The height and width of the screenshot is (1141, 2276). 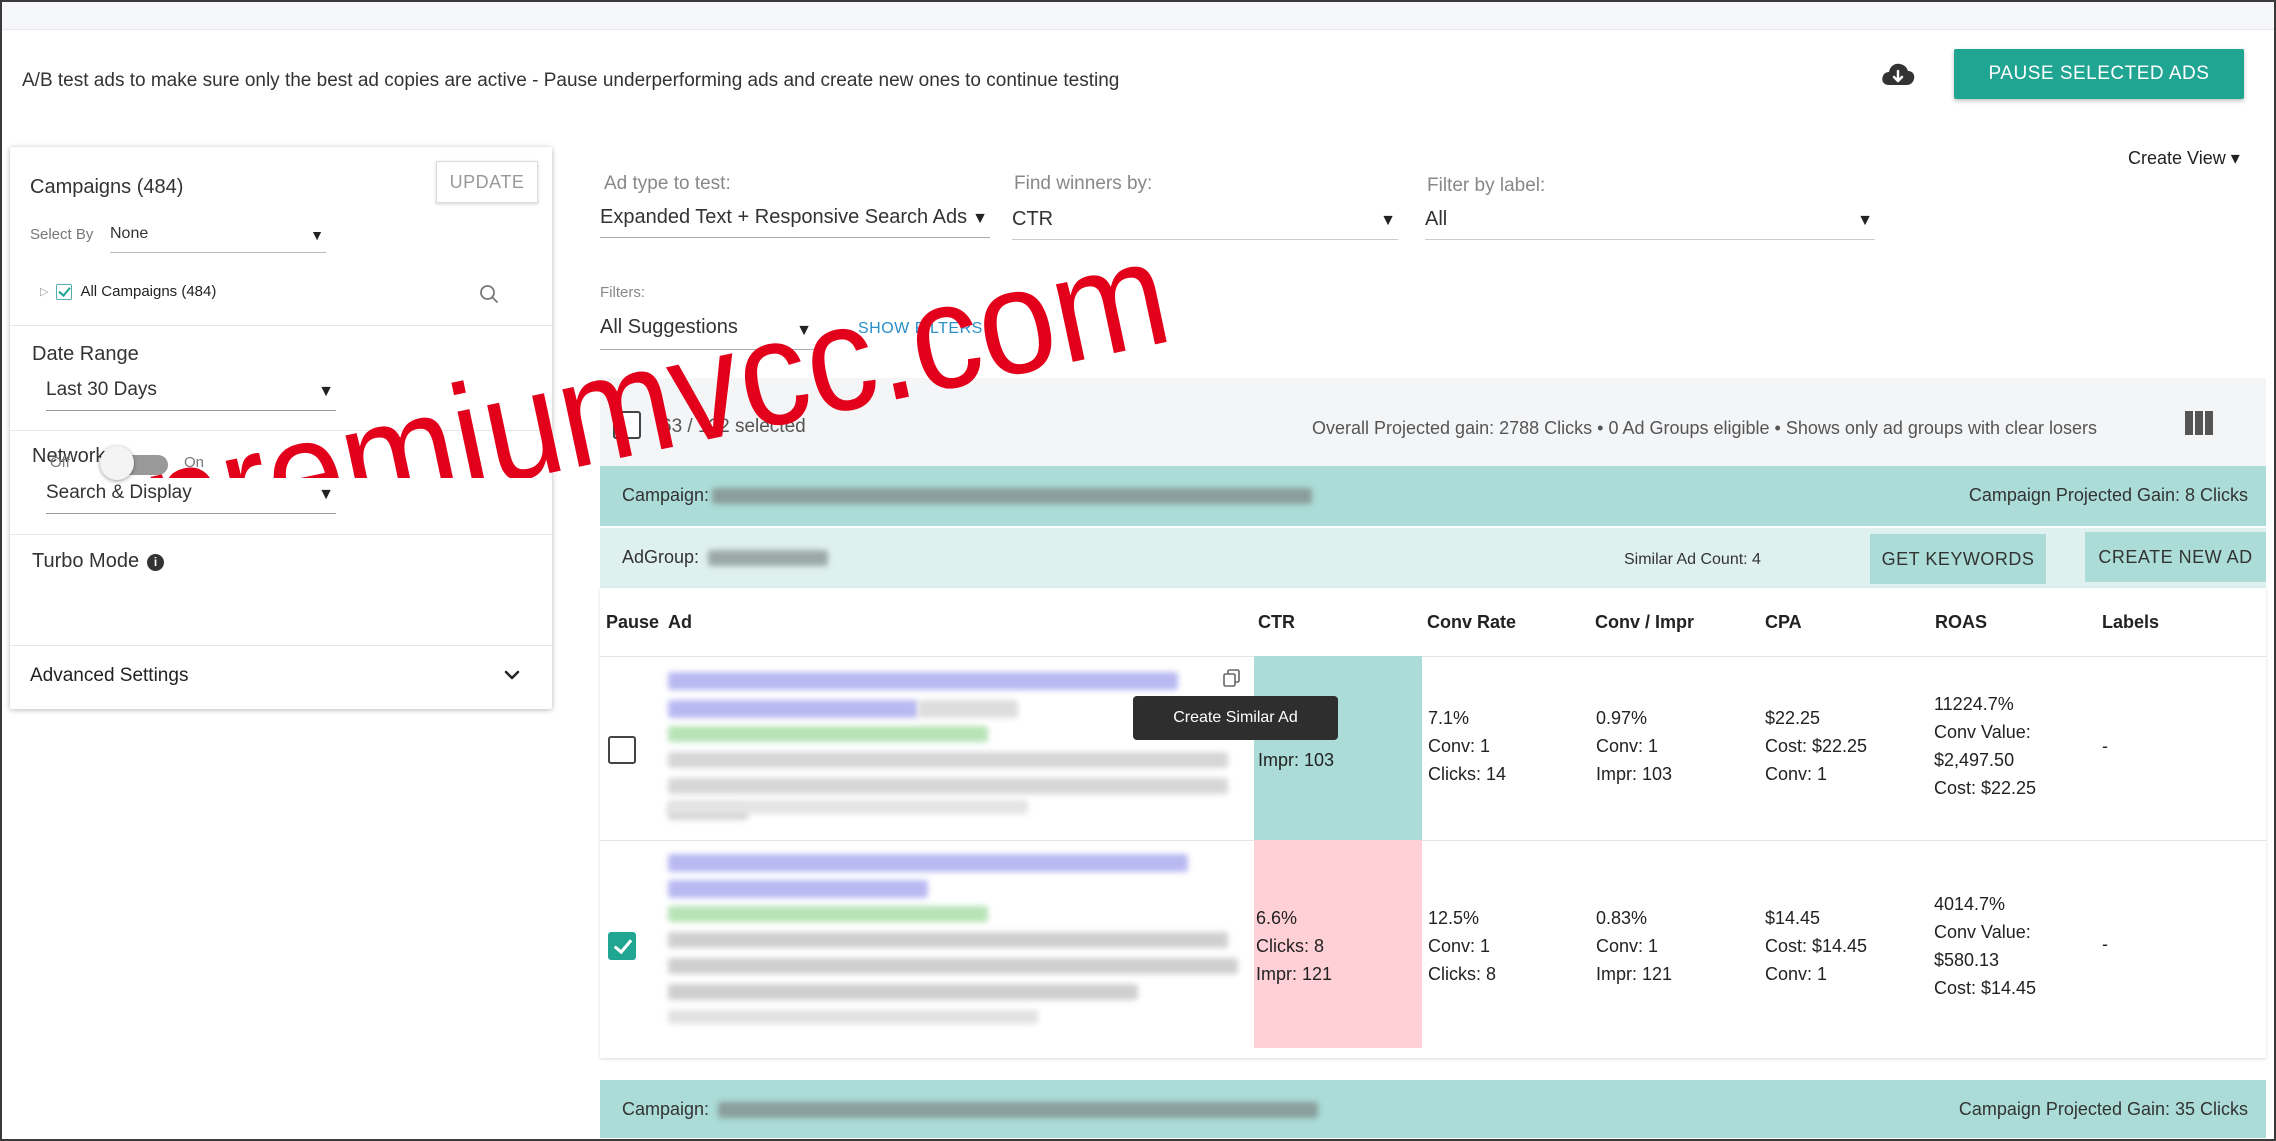 I want to click on network-dropdown: Search & Display ▼, so click(x=191, y=495).